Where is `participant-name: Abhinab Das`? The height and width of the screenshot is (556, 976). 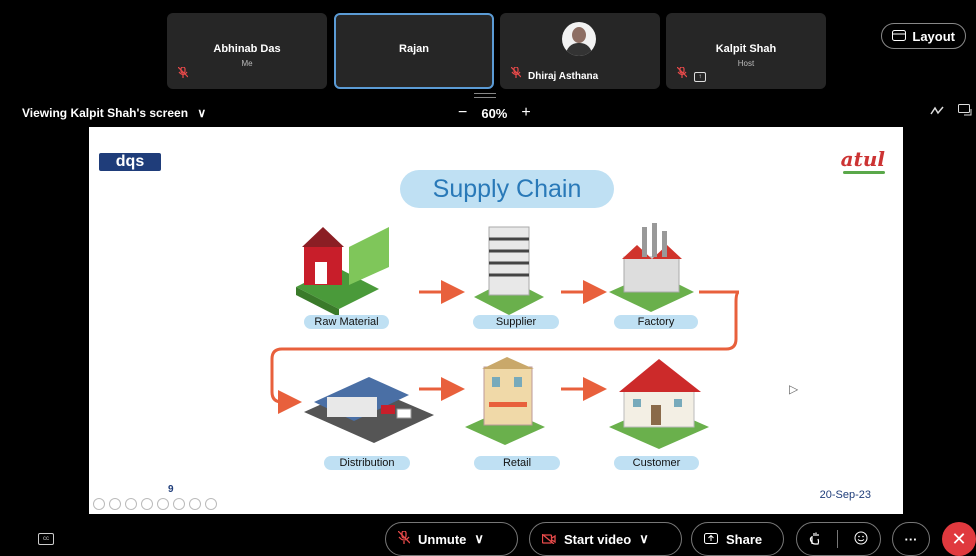 participant-name: Abhinab Das is located at coordinates (247, 49).